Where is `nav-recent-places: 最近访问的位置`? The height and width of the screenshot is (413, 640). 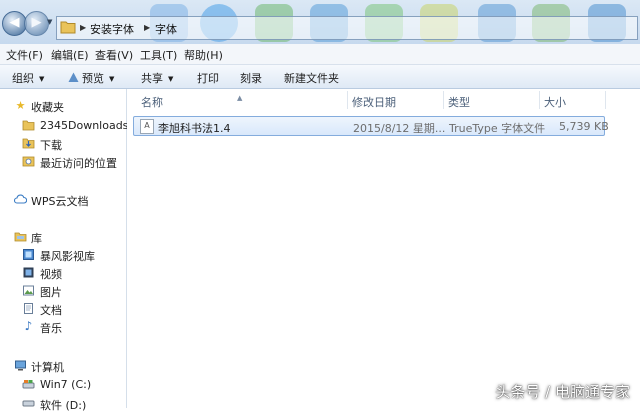 nav-recent-places: 最近访问的位置 is located at coordinates (63, 162).